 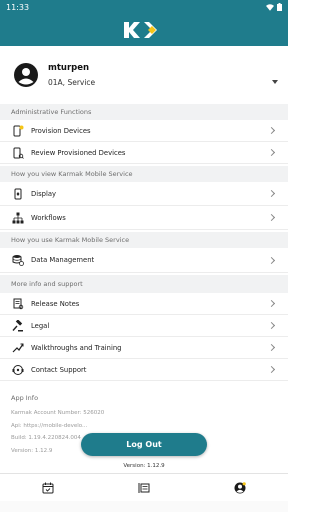 What do you see at coordinates (144, 326) in the screenshot?
I see `menu-item-legal: Legal` at bounding box center [144, 326].